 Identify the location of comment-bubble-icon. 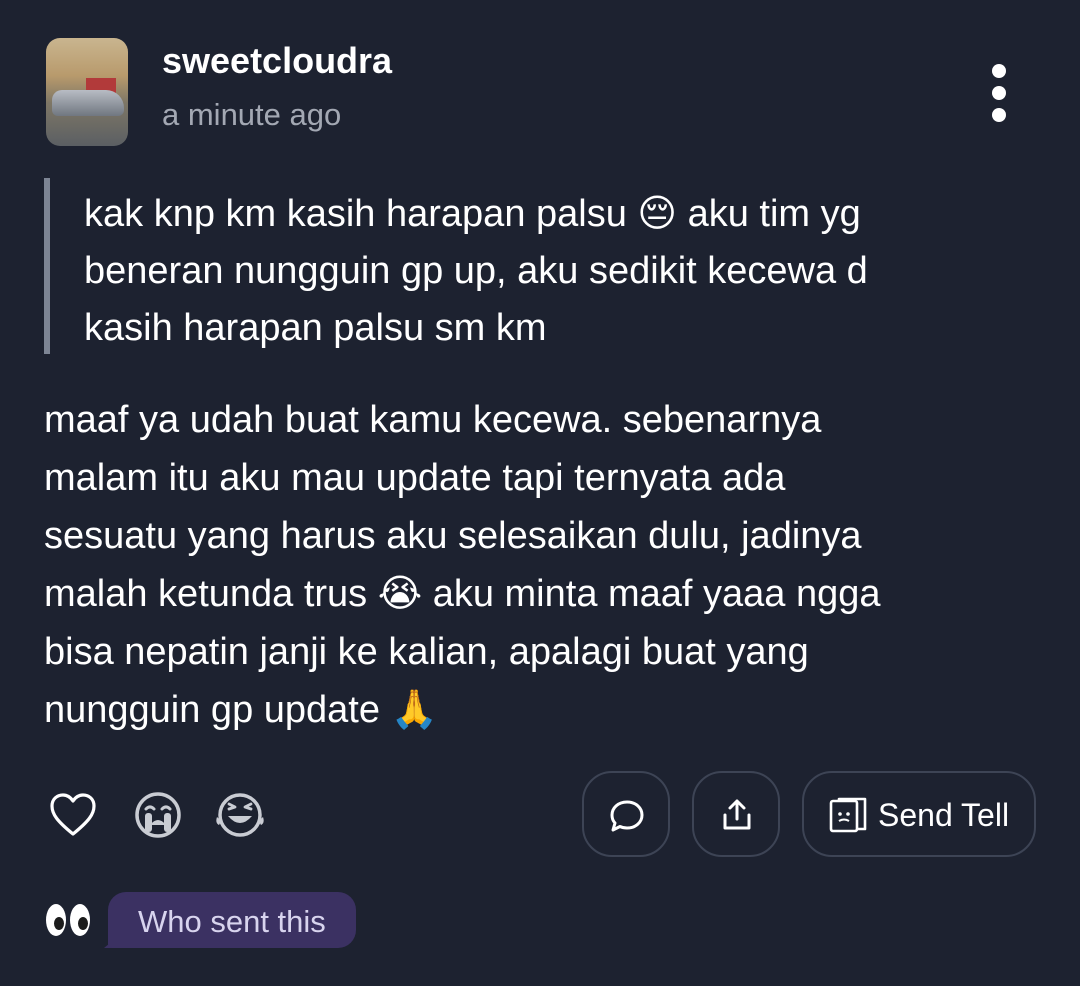
(627, 816).